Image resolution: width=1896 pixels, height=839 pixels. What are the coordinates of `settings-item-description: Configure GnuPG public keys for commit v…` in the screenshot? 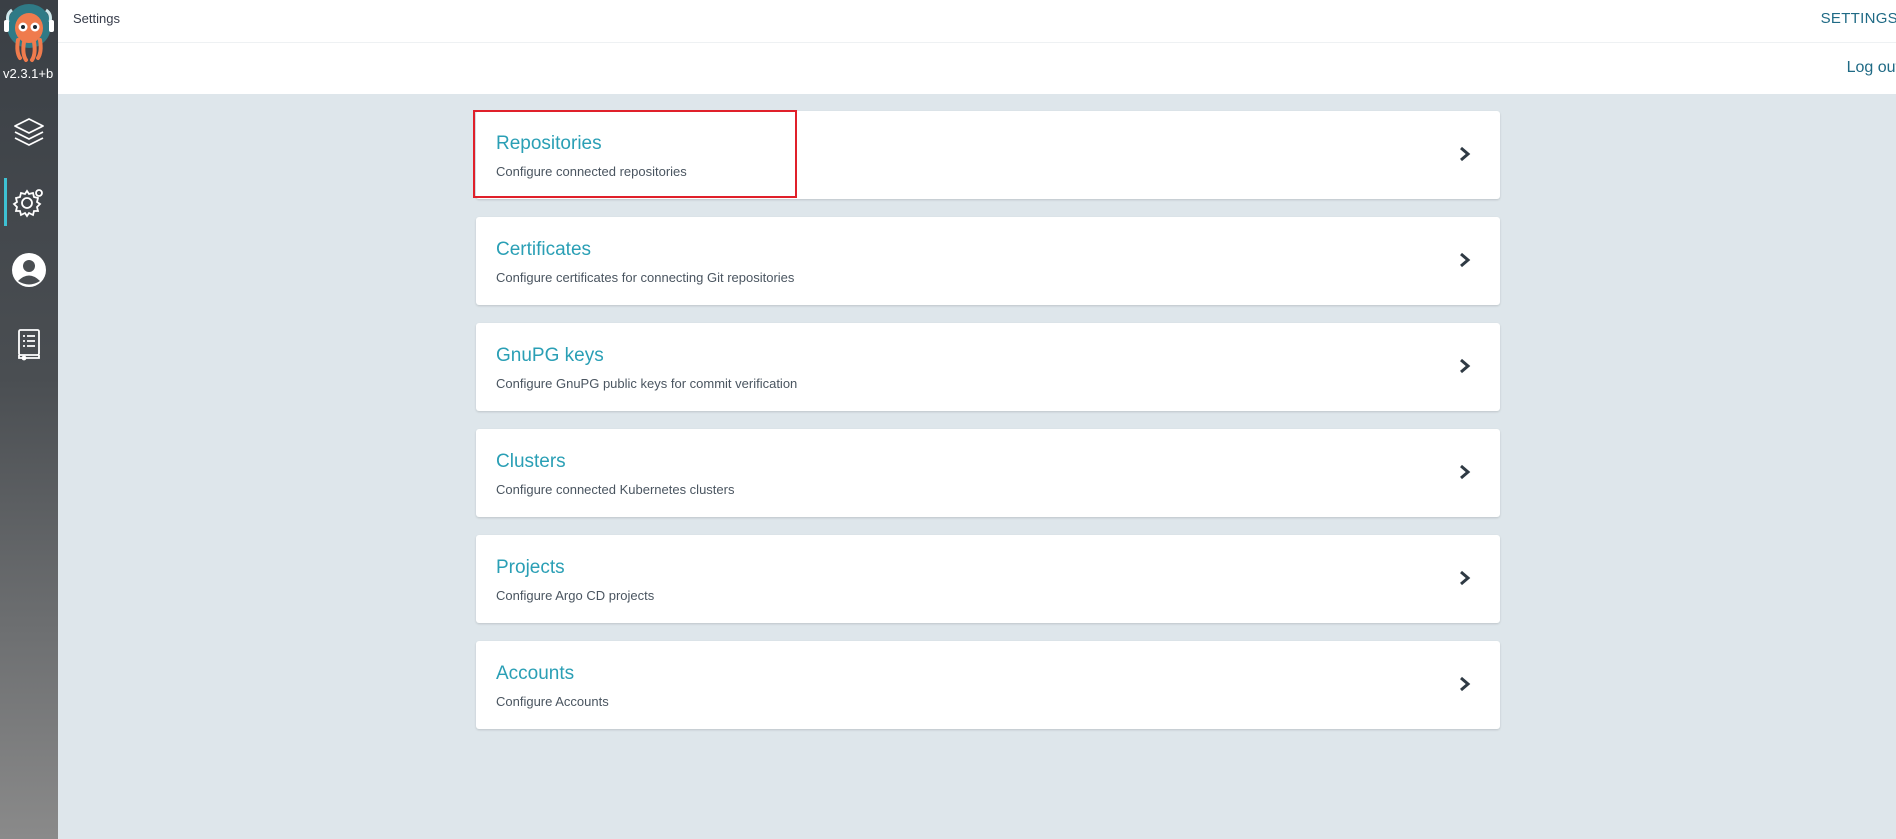 It's located at (647, 383).